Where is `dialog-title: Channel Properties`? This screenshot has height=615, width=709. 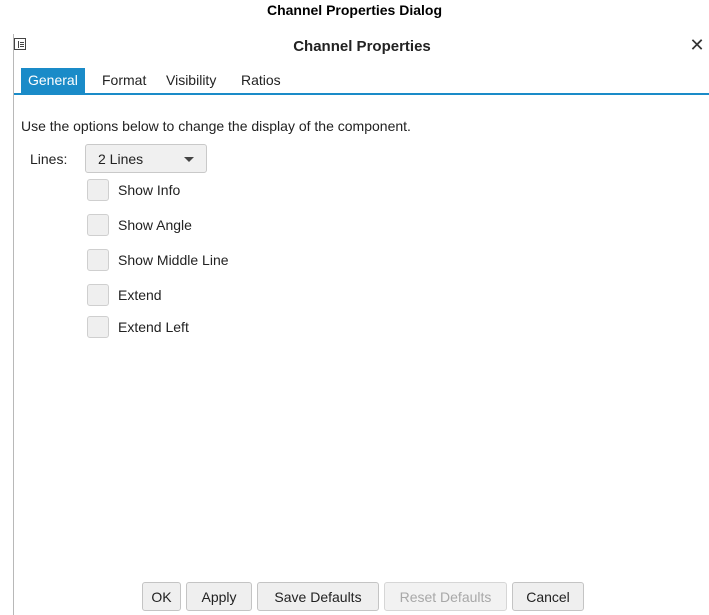 dialog-title: Channel Properties is located at coordinates (362, 46).